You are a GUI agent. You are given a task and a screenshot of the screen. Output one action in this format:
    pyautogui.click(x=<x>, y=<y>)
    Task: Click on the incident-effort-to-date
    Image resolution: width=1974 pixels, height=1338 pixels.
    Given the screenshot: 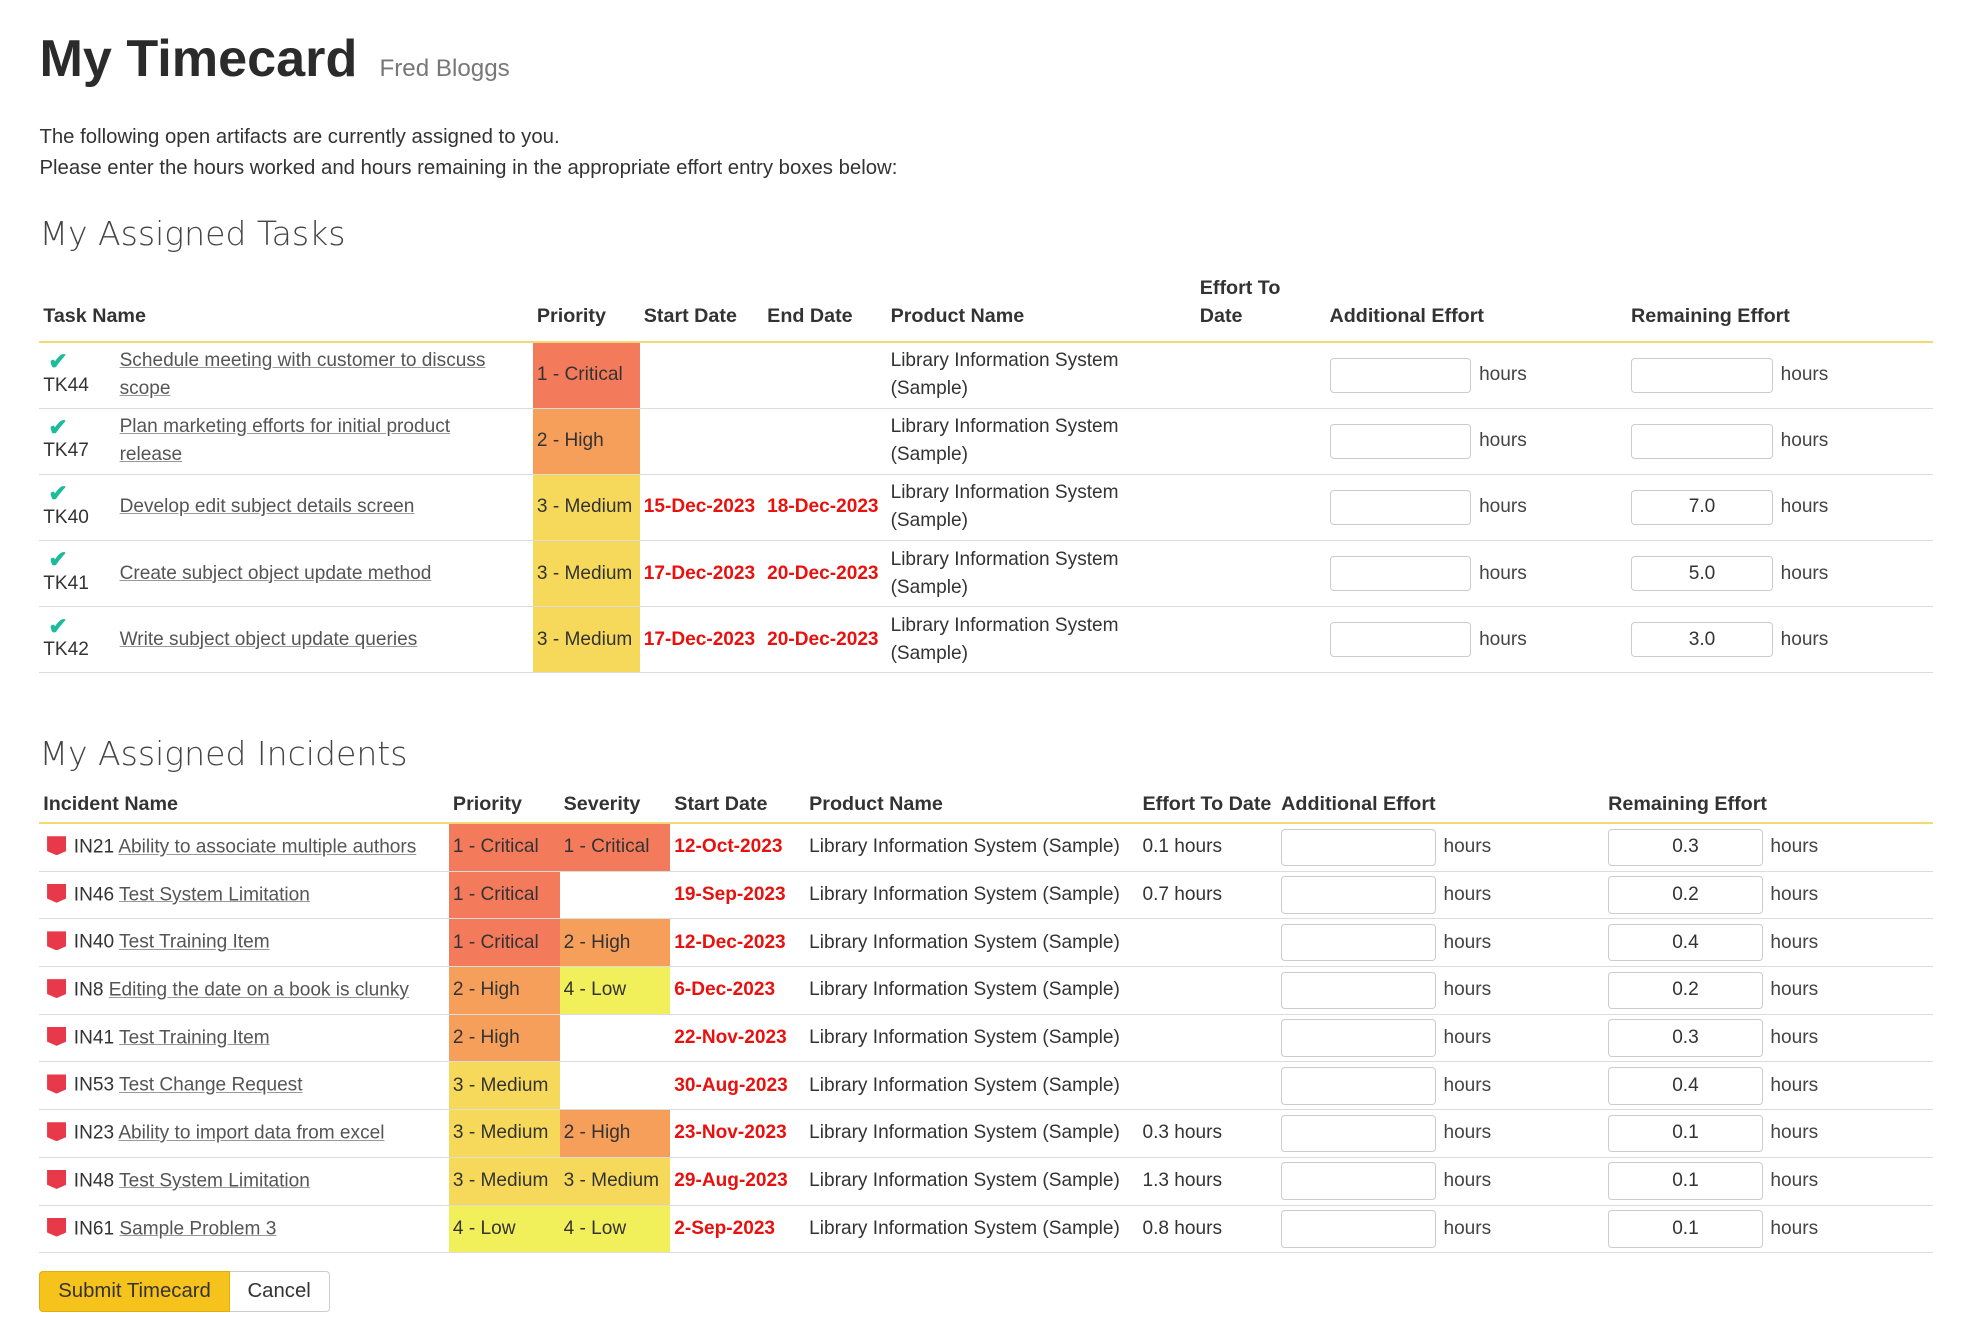 What is the action you would take?
    pyautogui.click(x=1208, y=990)
    